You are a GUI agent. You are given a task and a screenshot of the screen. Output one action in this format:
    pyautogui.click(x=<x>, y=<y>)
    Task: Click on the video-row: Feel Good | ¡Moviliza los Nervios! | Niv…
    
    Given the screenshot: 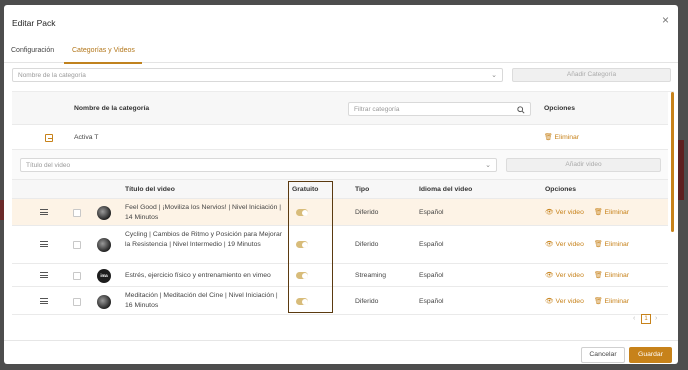 What is the action you would take?
    pyautogui.click(x=340, y=212)
    